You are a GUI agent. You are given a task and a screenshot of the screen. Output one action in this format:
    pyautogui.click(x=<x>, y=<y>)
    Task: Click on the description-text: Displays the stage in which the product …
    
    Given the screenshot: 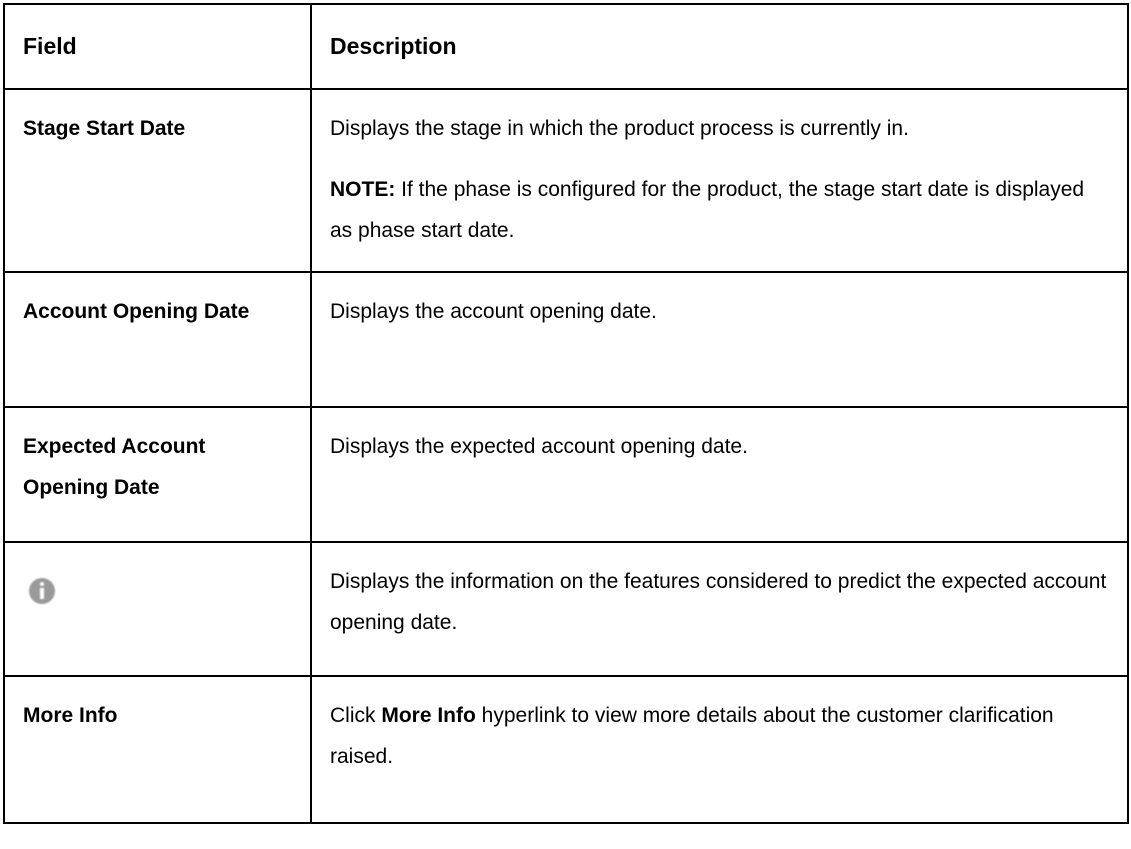 What is the action you would take?
    pyautogui.click(x=619, y=128)
    